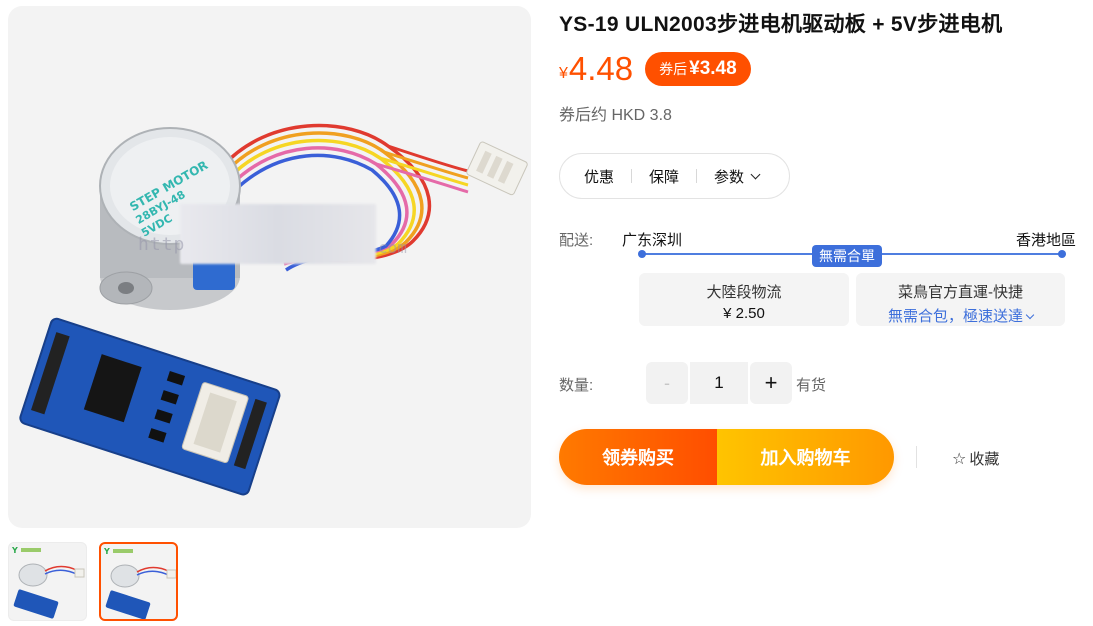 This screenshot has width=1093, height=626. I want to click on action-divider, so click(916, 457).